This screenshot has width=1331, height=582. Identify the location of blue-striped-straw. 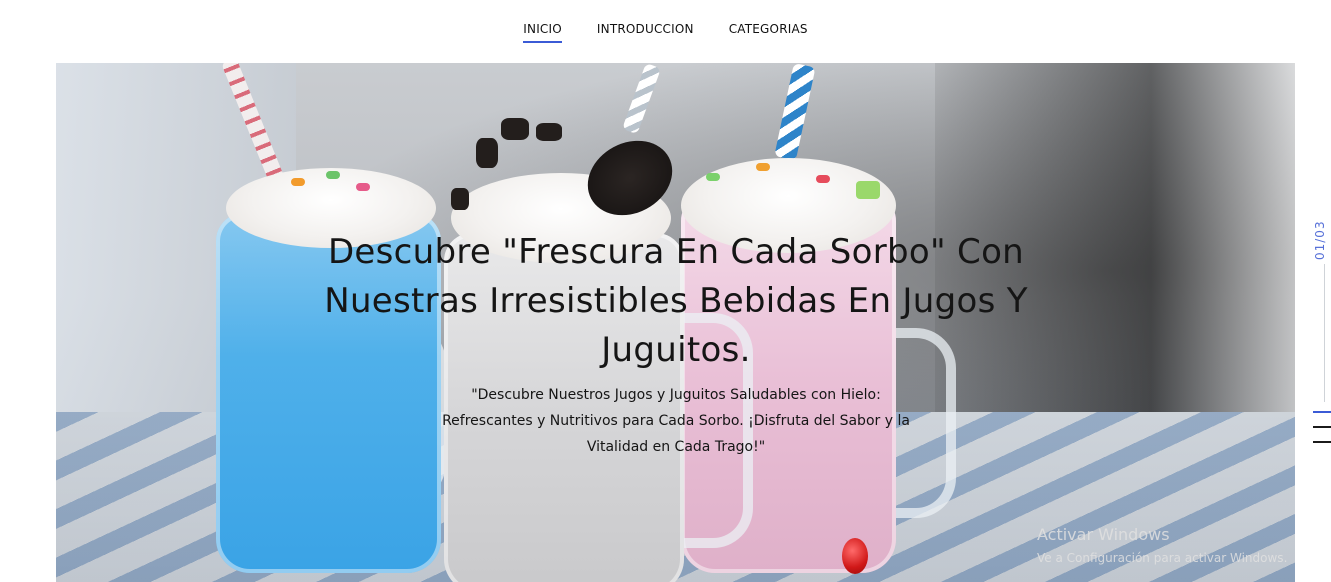
(795, 112).